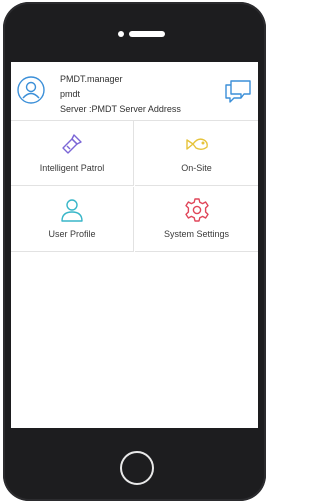  What do you see at coordinates (72, 234) in the screenshot?
I see `menu-item-label: User Profile` at bounding box center [72, 234].